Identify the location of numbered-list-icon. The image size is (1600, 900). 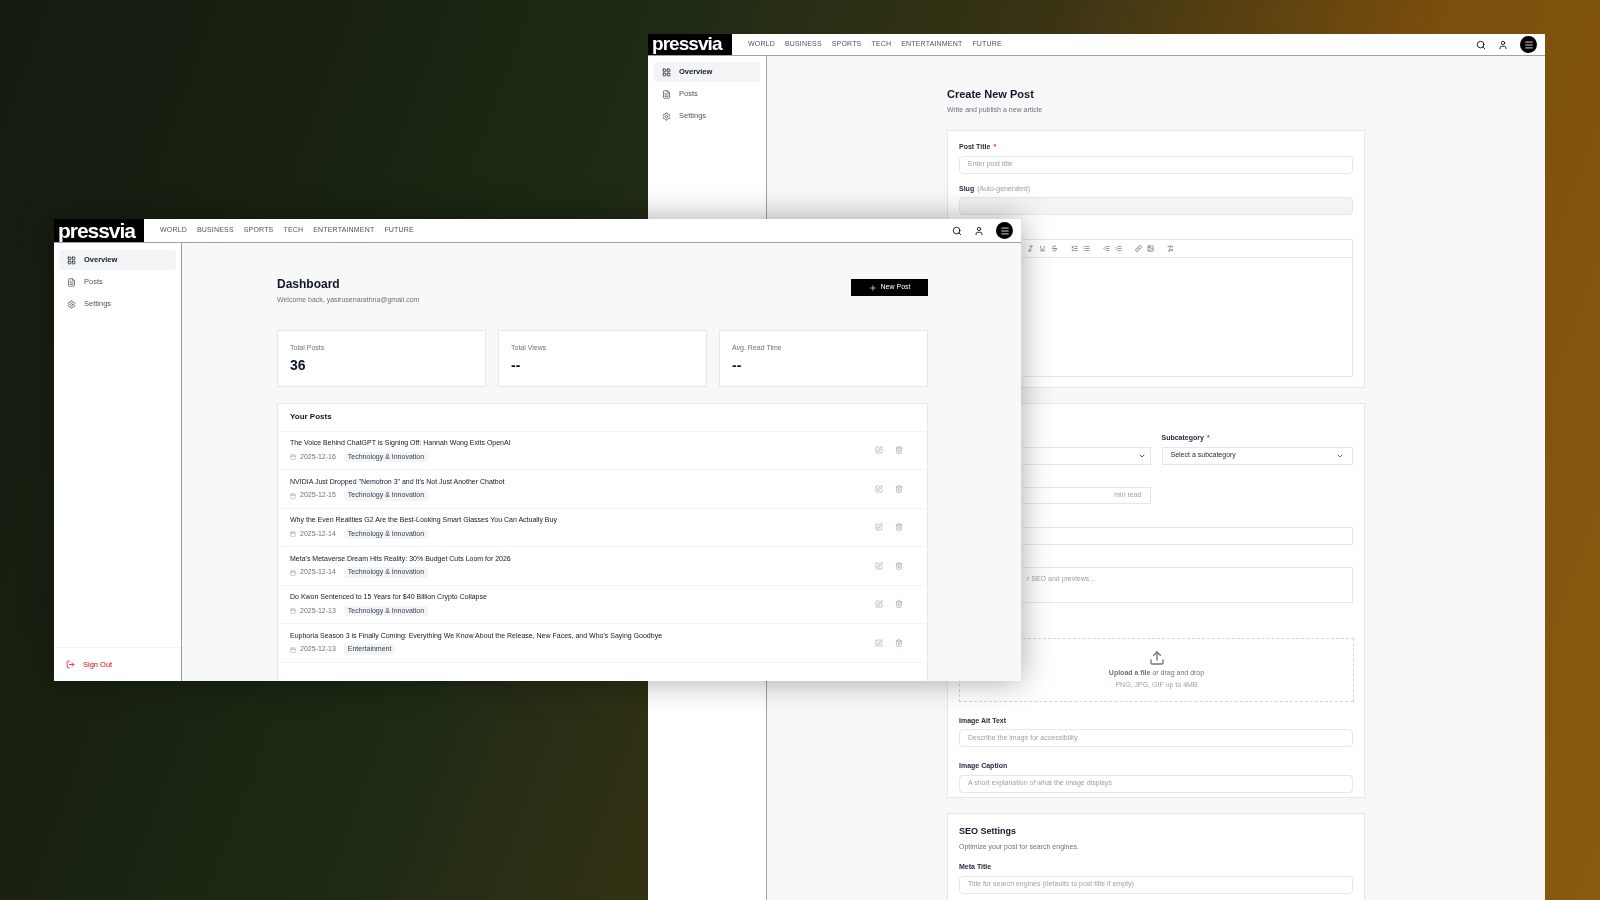
(1074, 248).